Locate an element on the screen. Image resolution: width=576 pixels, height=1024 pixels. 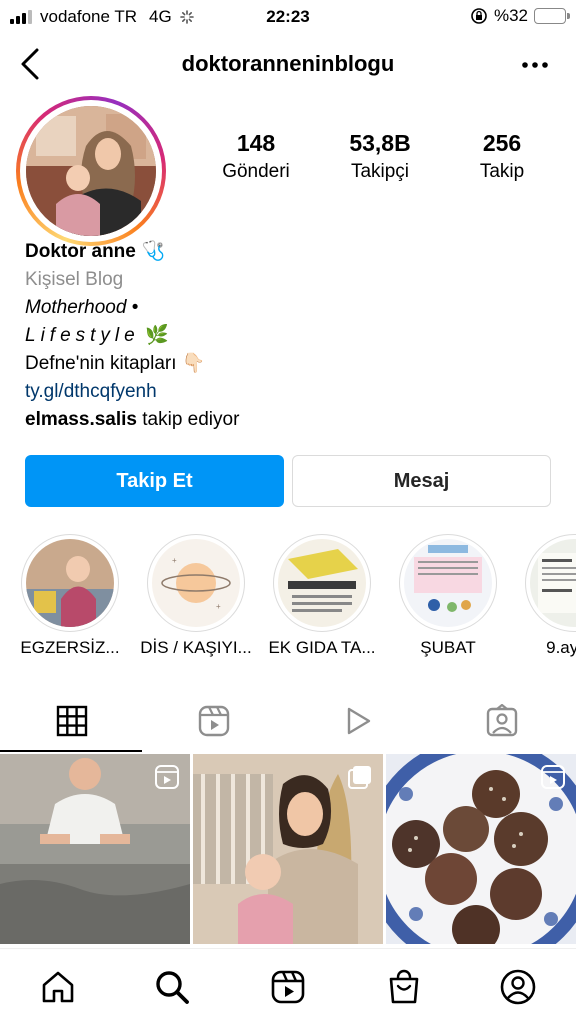
followers-label: Takipçi is located at coordinates (380, 171).